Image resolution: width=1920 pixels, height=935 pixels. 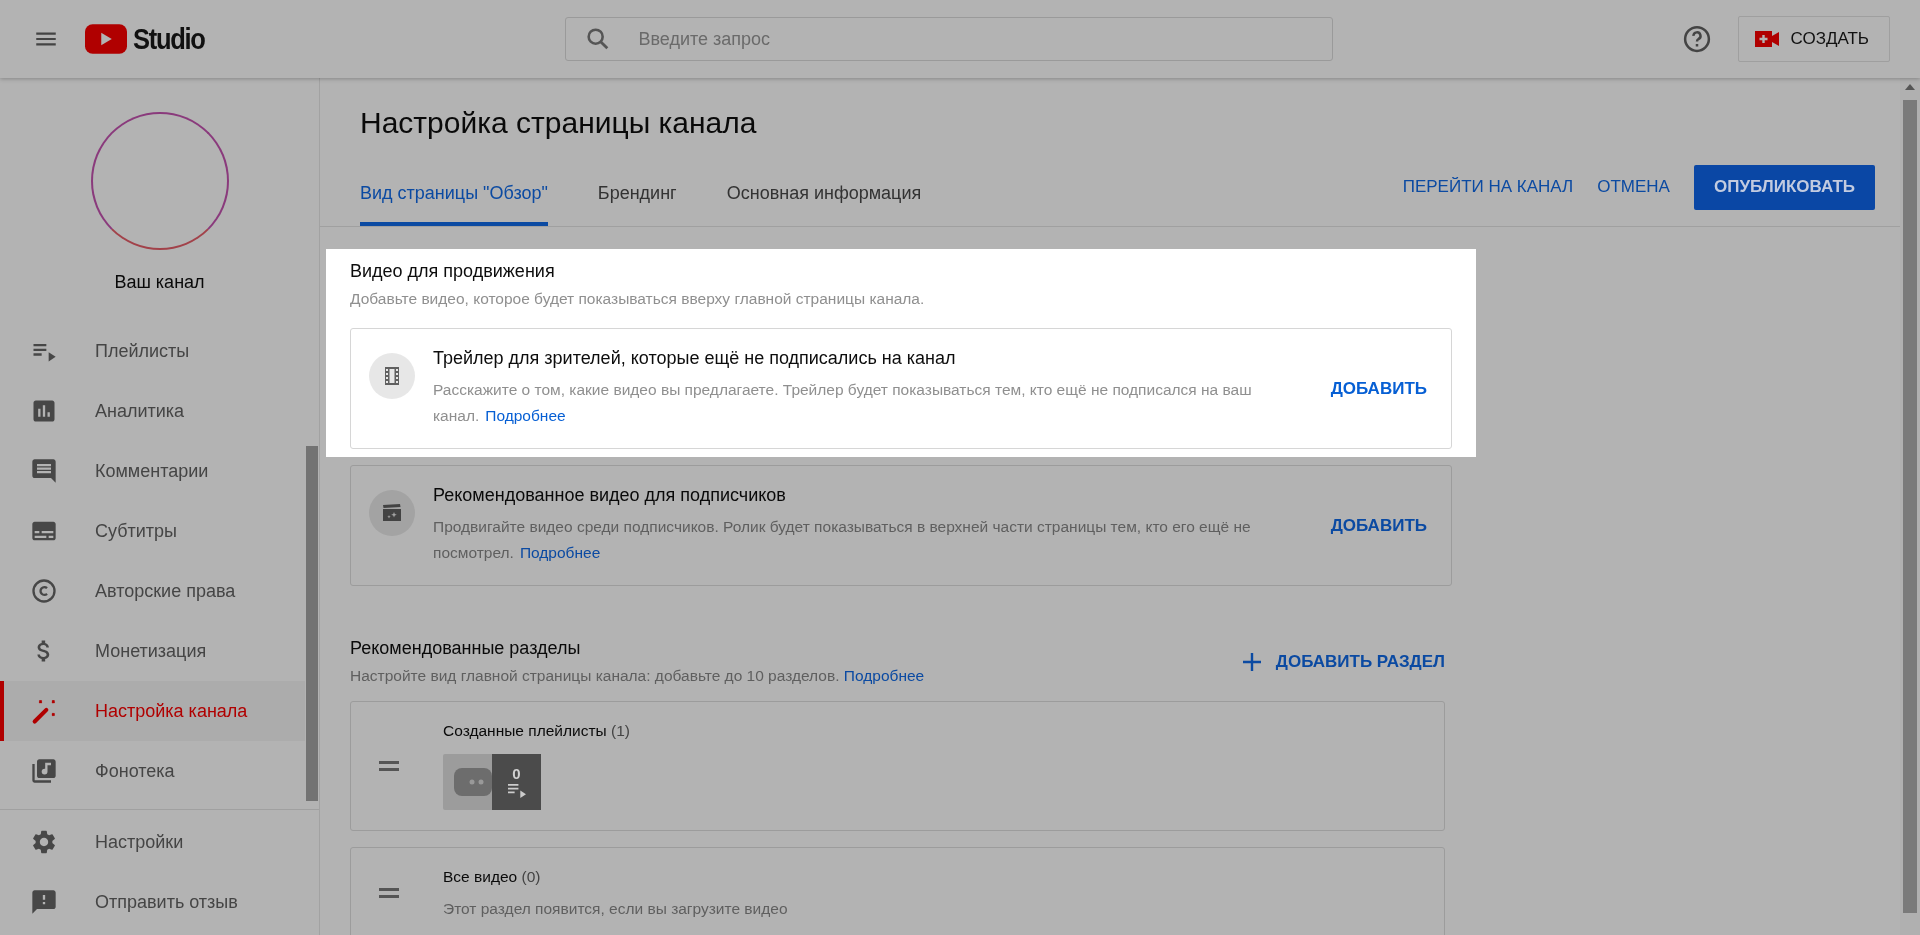 What do you see at coordinates (492, 877) in the screenshot?
I see `section-title: Все видео (0)` at bounding box center [492, 877].